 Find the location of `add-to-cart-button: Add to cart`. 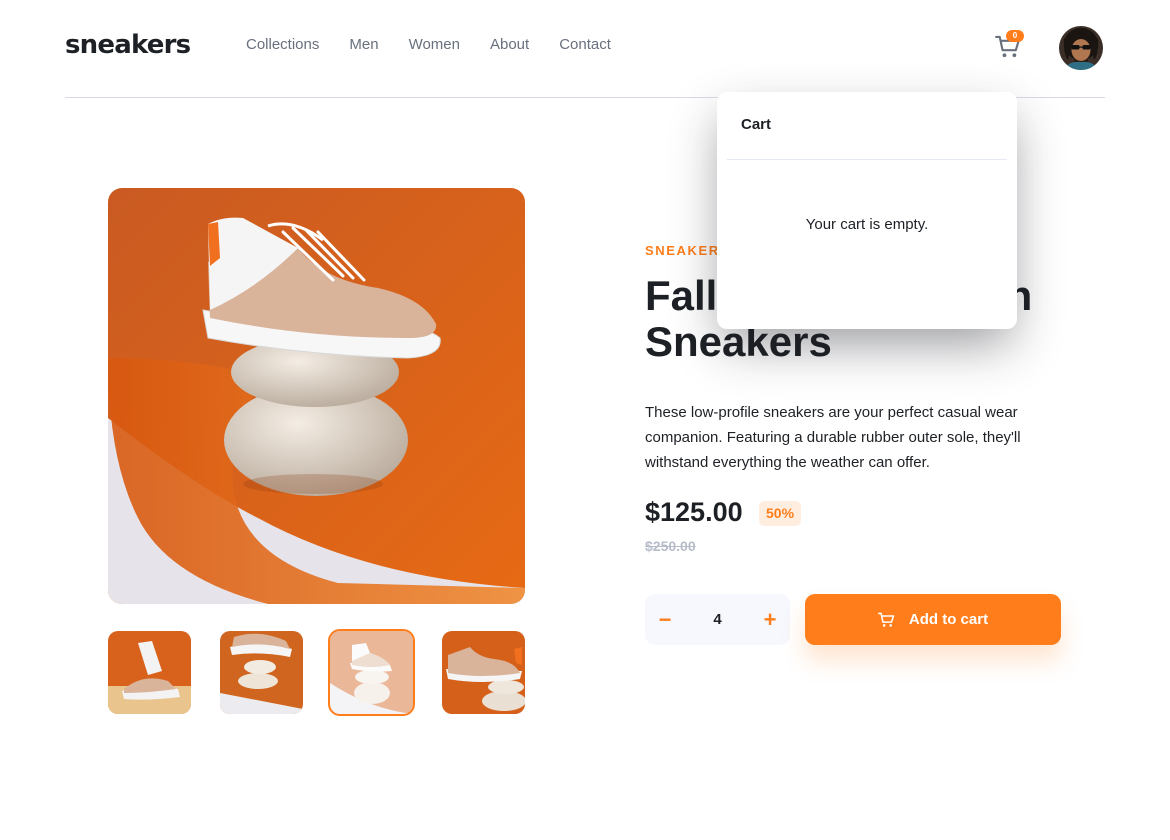

add-to-cart-button: Add to cart is located at coordinates (933, 619).